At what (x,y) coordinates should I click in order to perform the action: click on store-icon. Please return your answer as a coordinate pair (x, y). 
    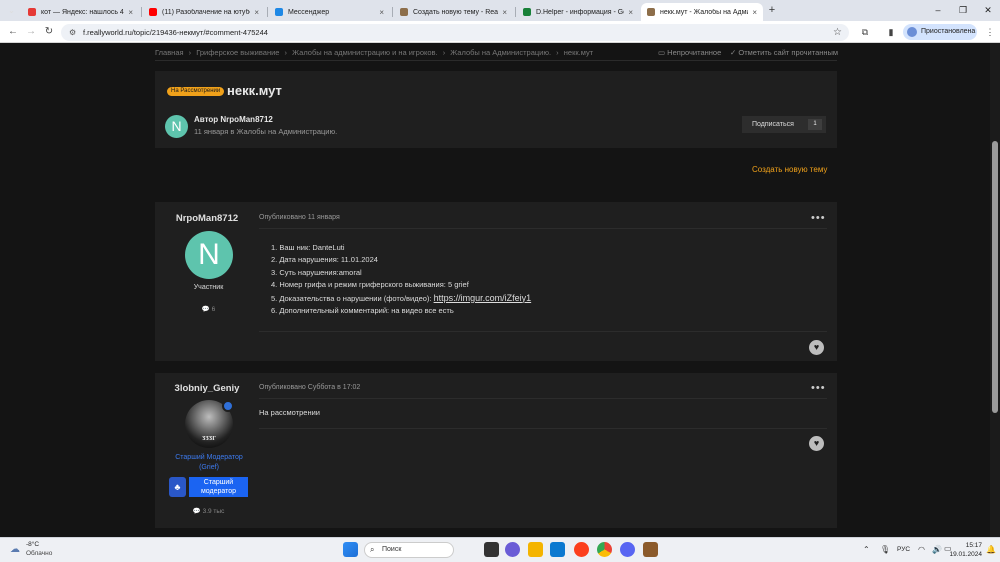
    Looking at the image, I should click on (557, 549).